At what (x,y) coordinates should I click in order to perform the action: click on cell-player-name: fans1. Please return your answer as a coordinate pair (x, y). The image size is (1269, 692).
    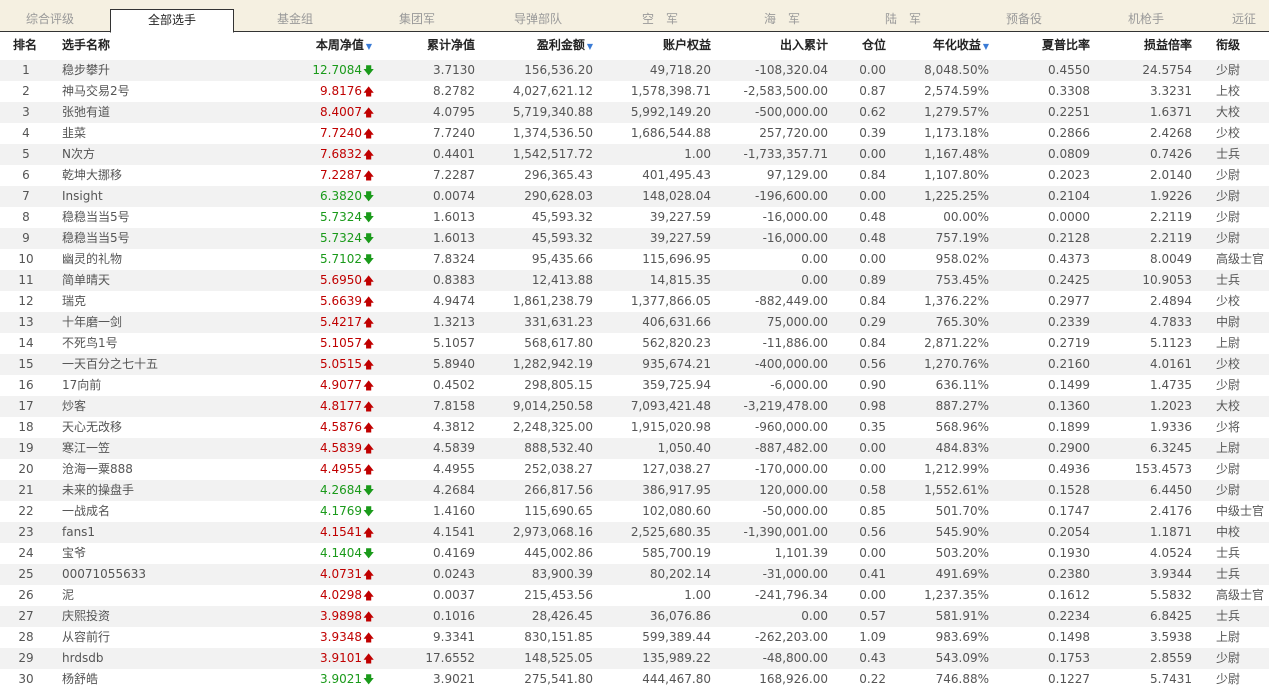
    Looking at the image, I should click on (162, 532).